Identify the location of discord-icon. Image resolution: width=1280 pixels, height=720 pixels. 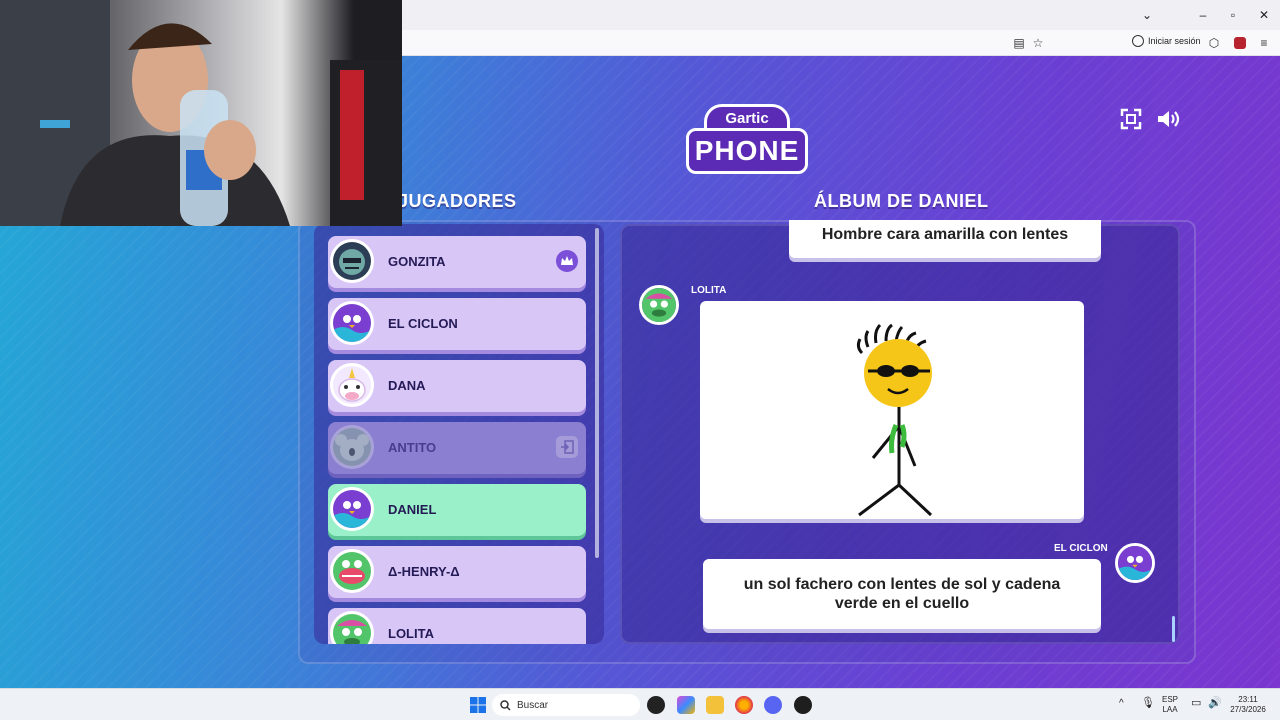
(773, 705).